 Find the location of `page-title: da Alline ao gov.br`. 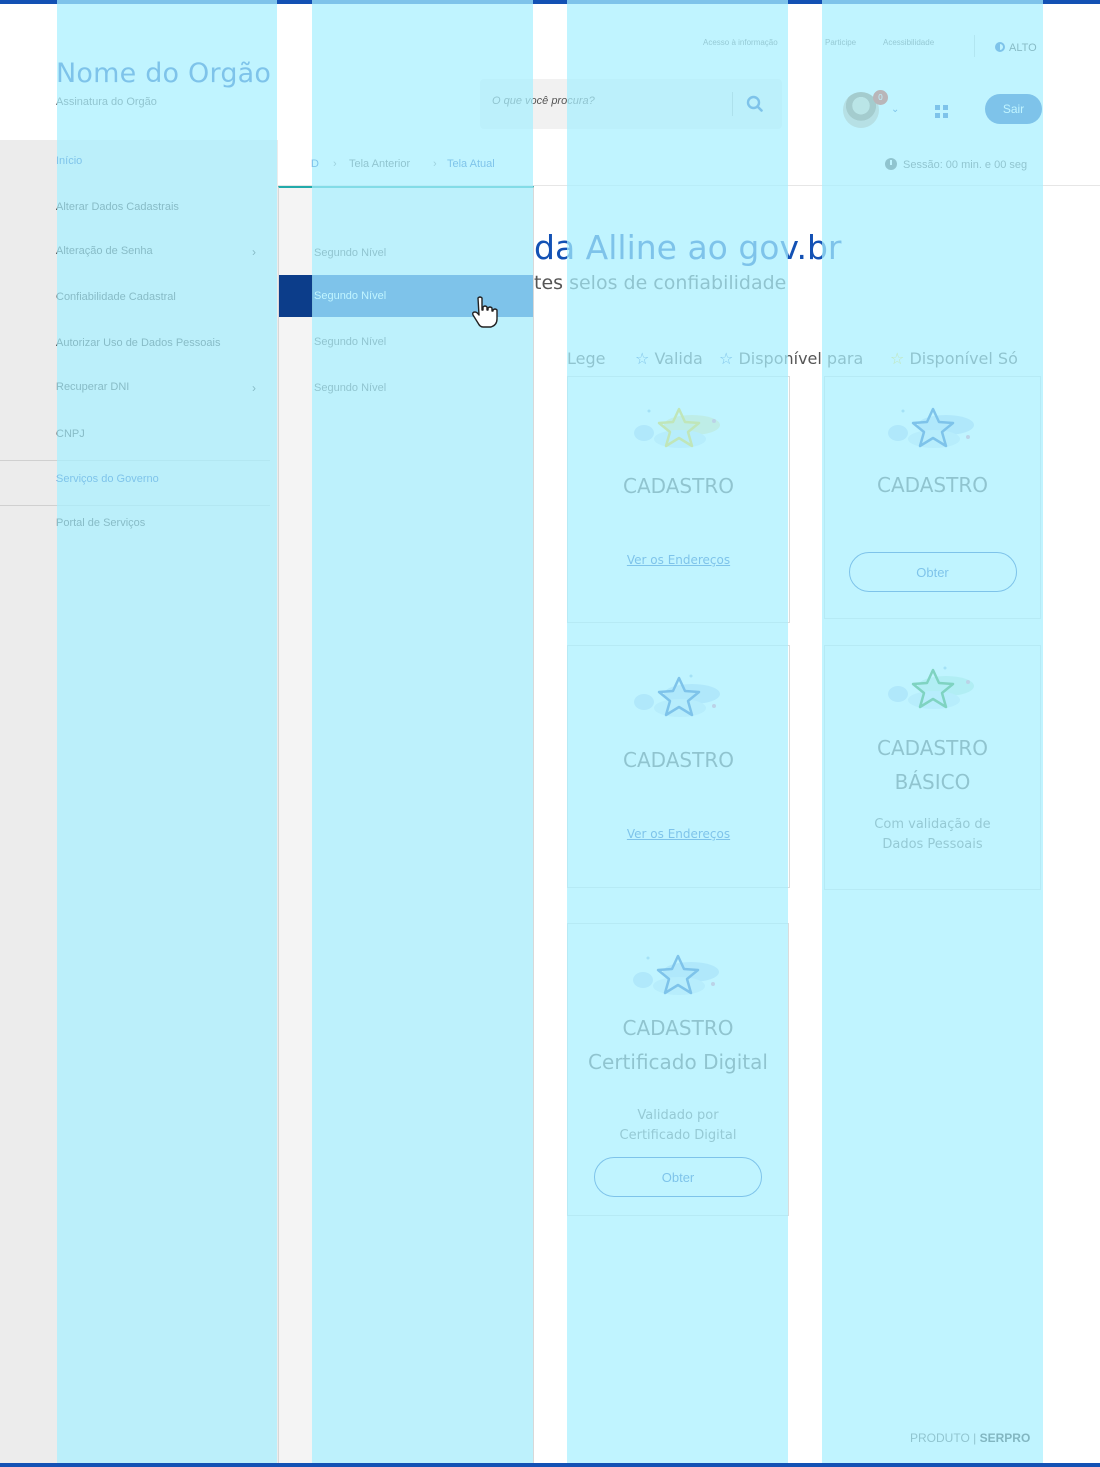

page-title: da Alline ao gov.br is located at coordinates (687, 247).